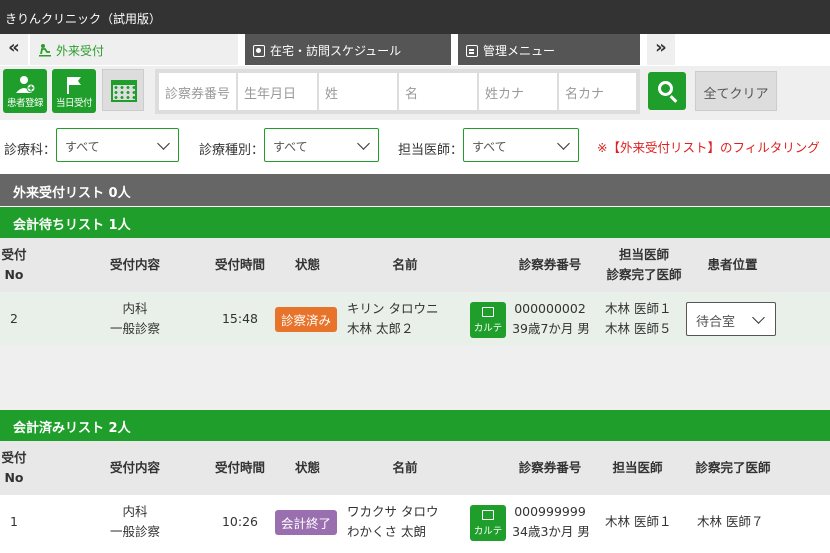  I want to click on search-button, so click(667, 91).